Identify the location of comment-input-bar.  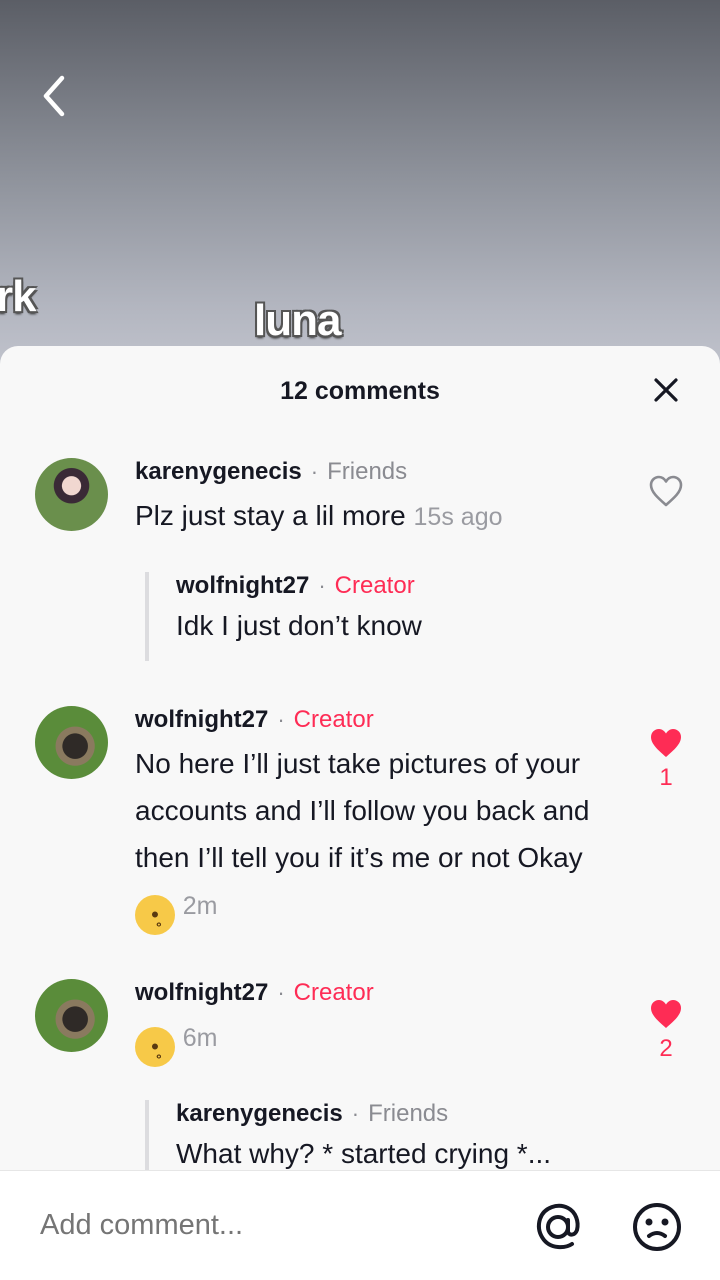
(360, 1225).